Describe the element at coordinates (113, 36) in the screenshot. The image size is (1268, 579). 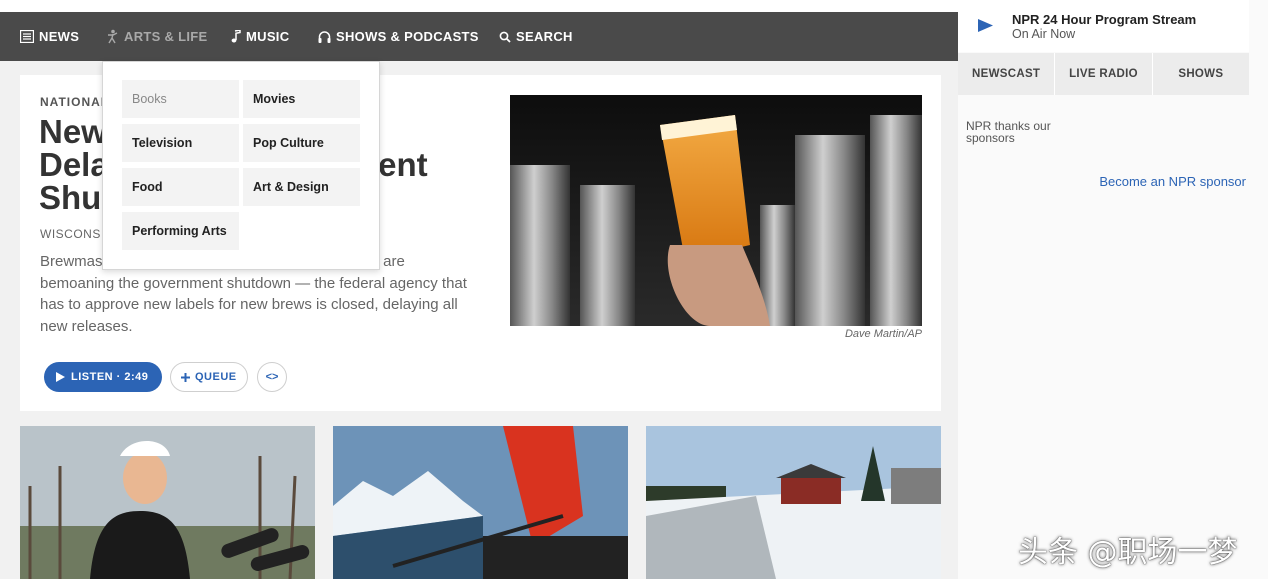
I see `arts-icon` at that location.